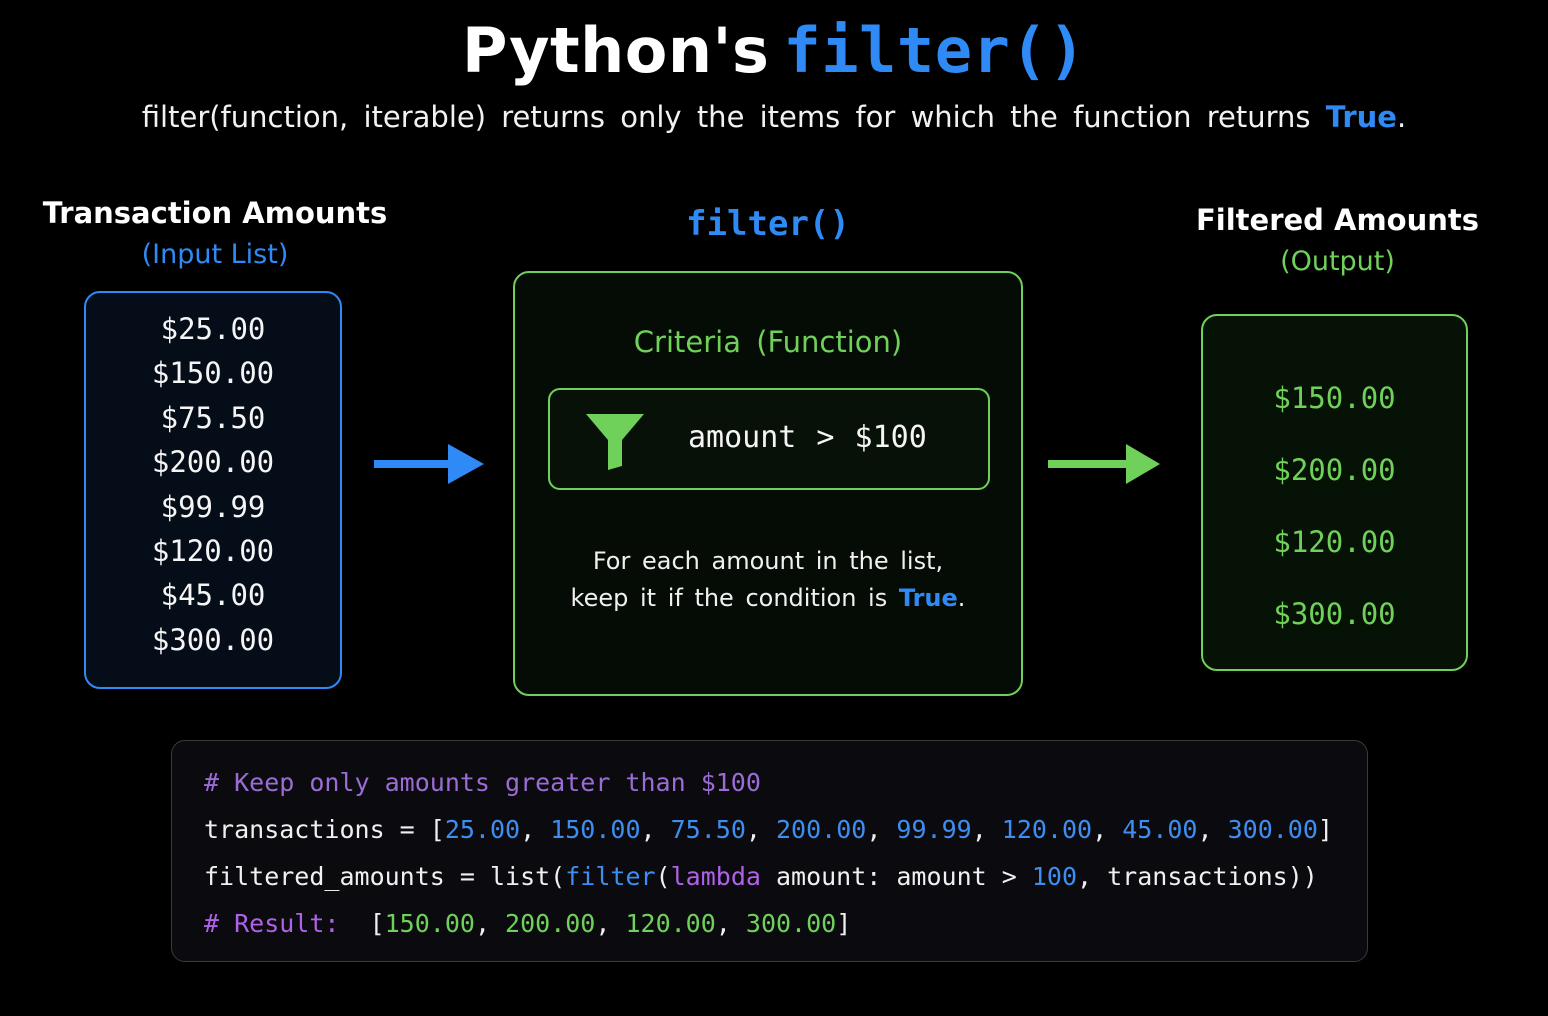  Describe the element at coordinates (1047, 829) in the screenshot. I see `code-number: 120.00` at that location.